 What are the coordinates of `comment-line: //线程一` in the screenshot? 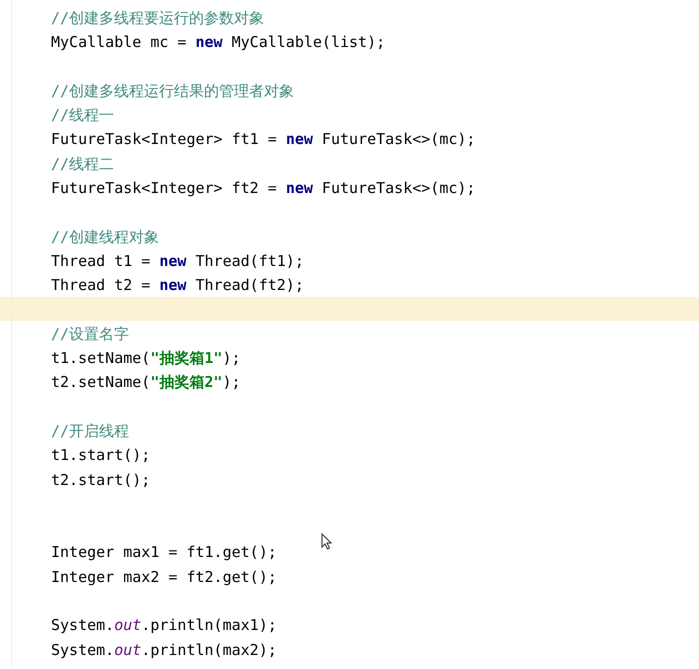 It's located at (82, 115).